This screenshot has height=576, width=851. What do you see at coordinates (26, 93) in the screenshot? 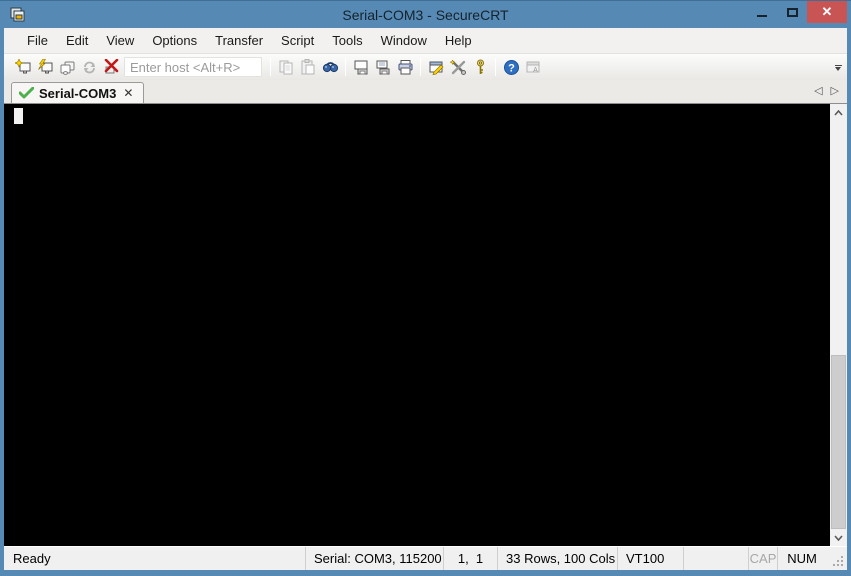
I see `connected-check-icon` at bounding box center [26, 93].